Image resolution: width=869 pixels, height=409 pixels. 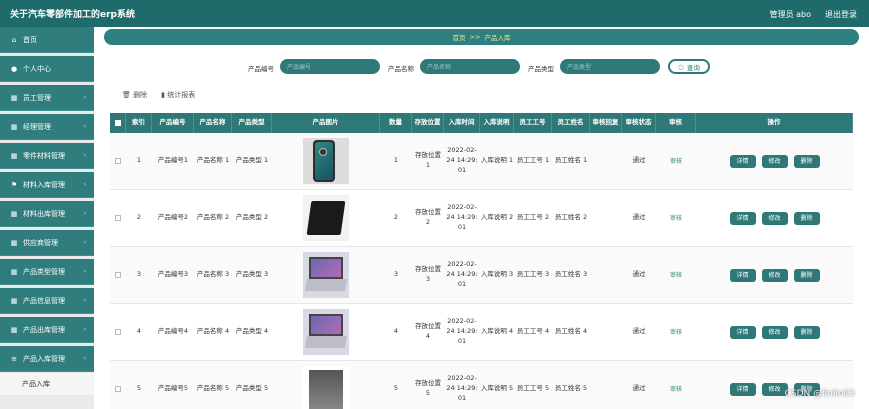 What do you see at coordinates (428, 123) in the screenshot?
I see `column-header: 存放位置` at bounding box center [428, 123].